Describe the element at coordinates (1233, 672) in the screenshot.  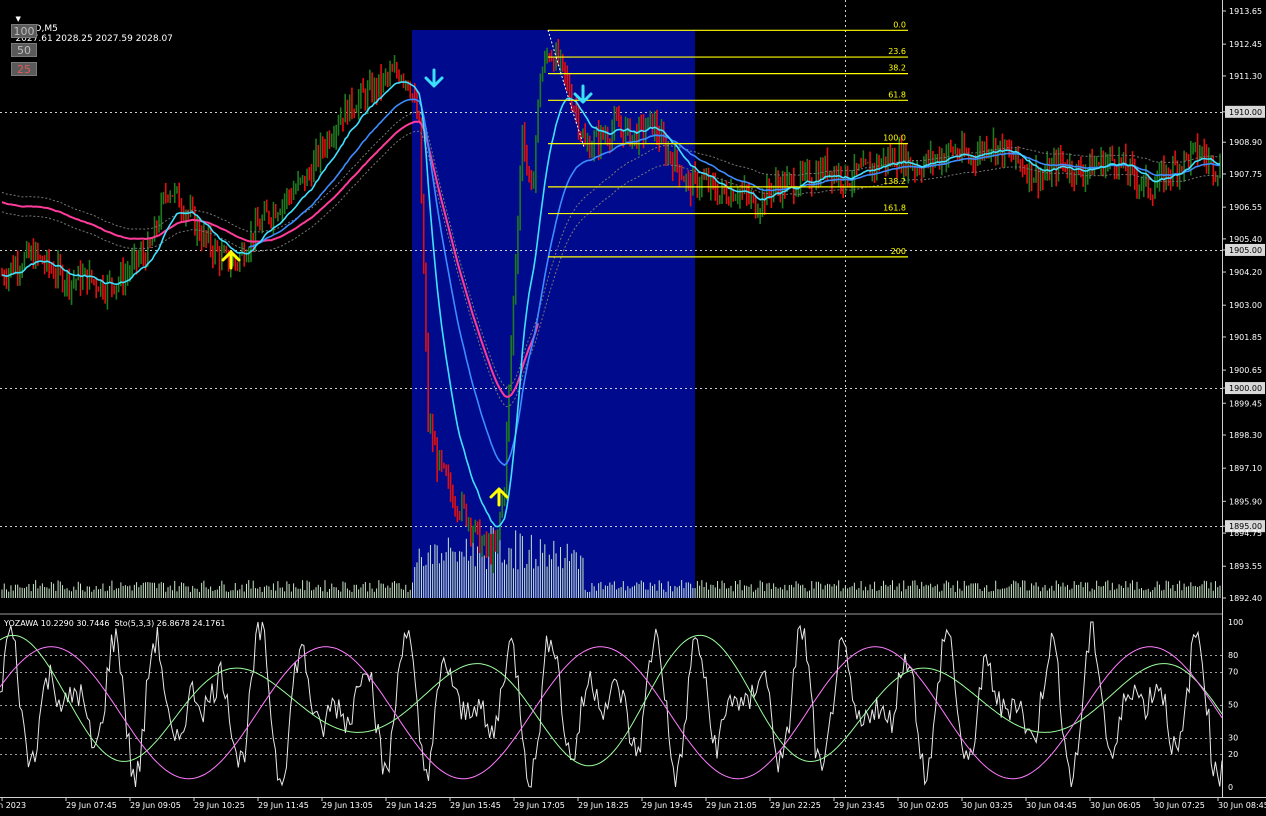
I see `osc-tick-label: 70` at that location.